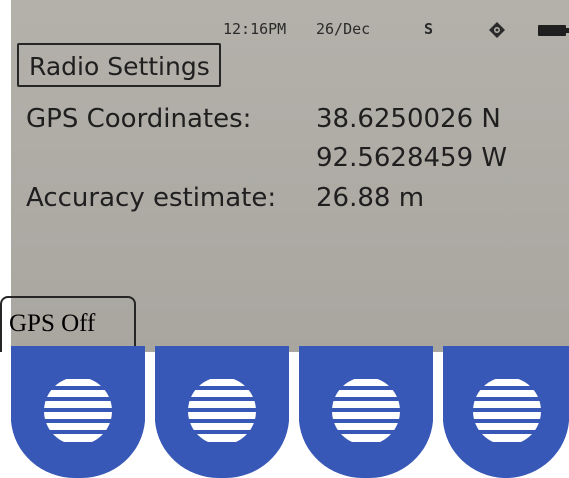 The image size is (569, 478). I want to click on status-time: 12:16PM, so click(255, 29).